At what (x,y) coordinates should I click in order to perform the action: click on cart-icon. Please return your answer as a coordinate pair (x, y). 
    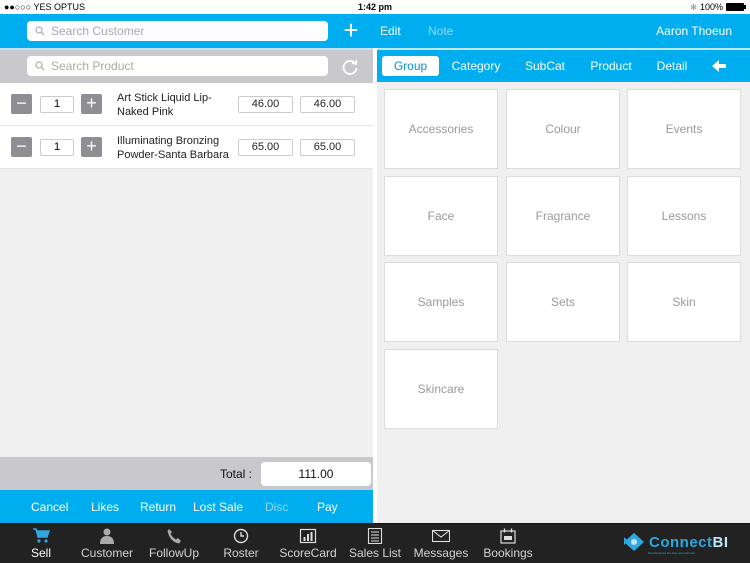
    Looking at the image, I should click on (41, 535).